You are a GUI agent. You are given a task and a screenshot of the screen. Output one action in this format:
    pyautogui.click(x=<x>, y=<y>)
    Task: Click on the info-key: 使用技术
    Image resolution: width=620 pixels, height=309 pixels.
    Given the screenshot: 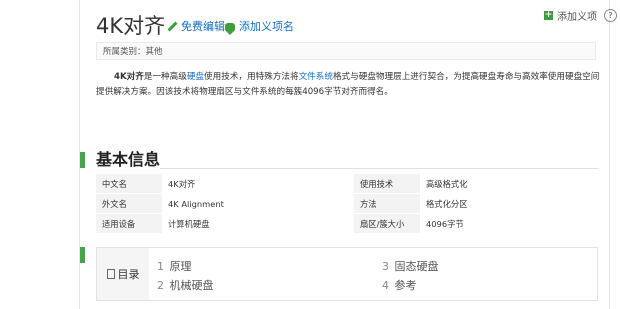 What is the action you would take?
    pyautogui.click(x=387, y=184)
    